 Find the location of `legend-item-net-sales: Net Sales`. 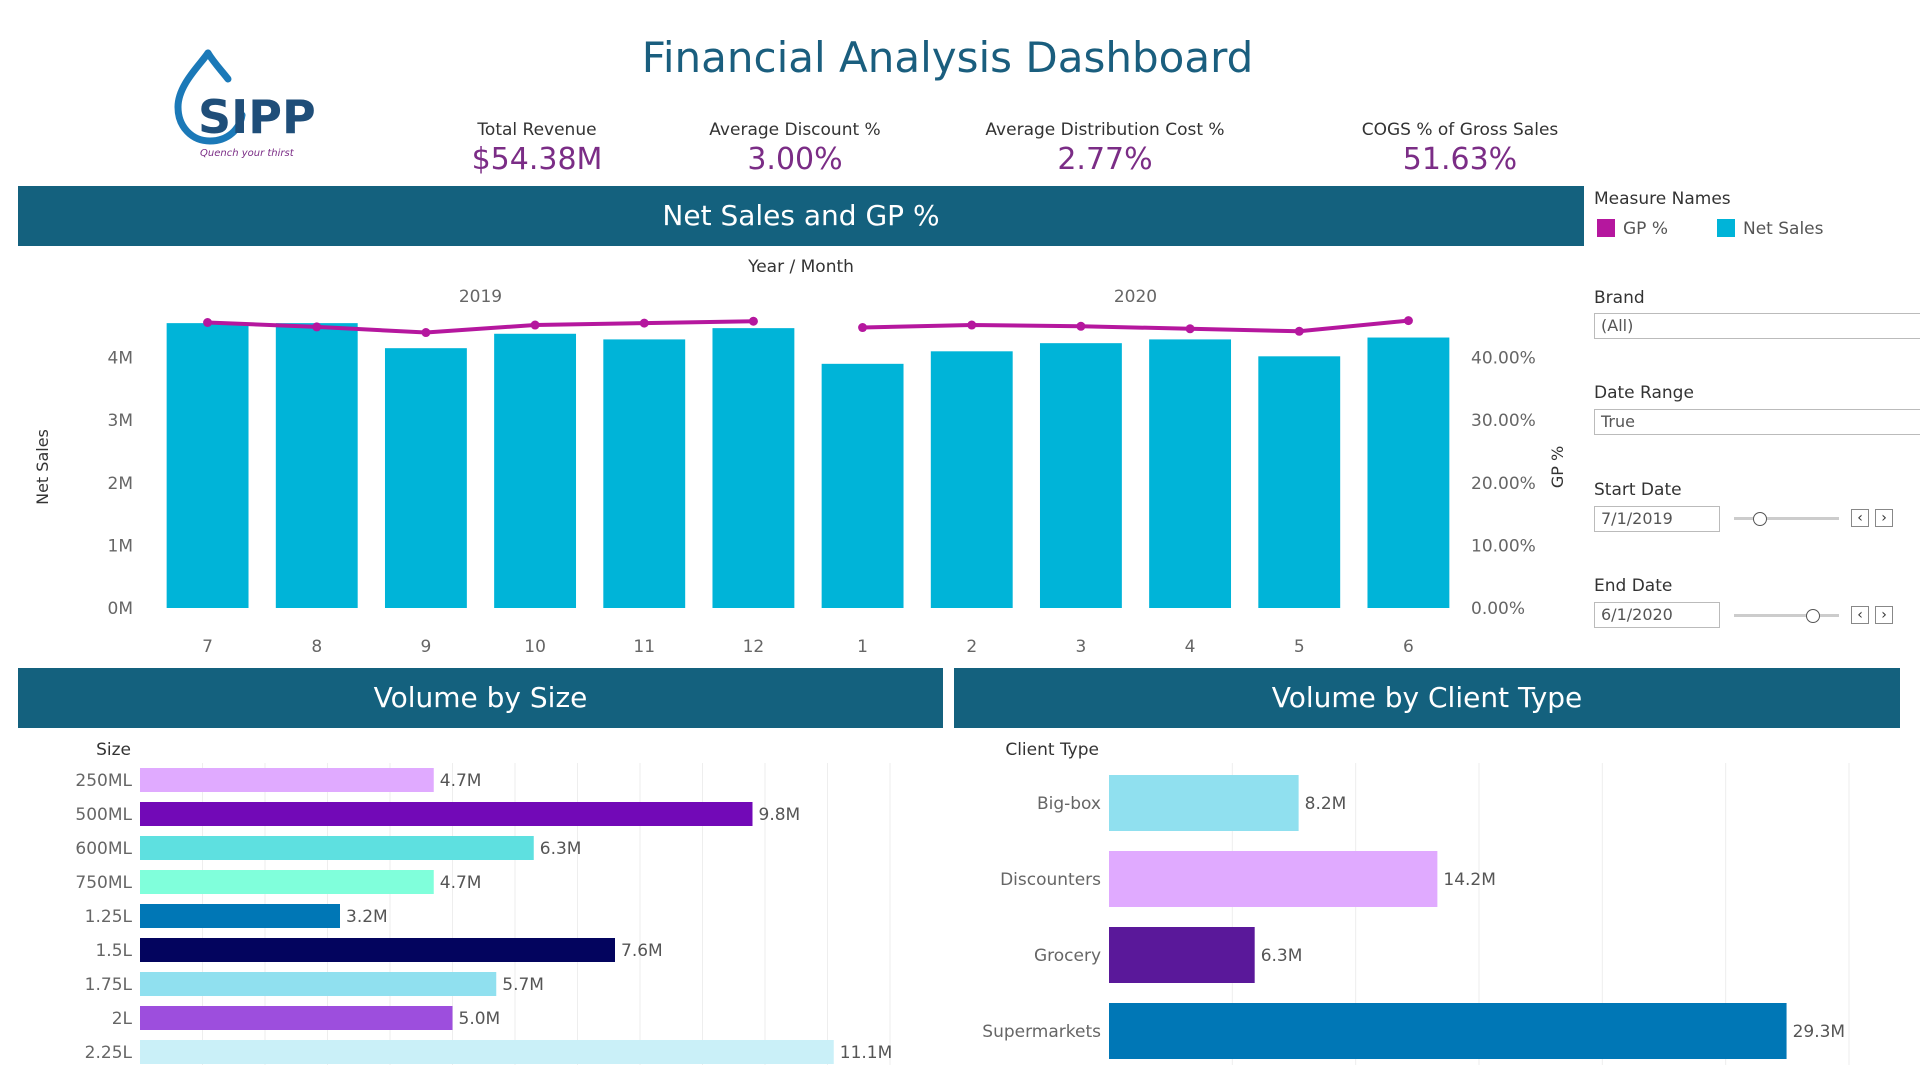

legend-item-net-sales: Net Sales is located at coordinates (1770, 229).